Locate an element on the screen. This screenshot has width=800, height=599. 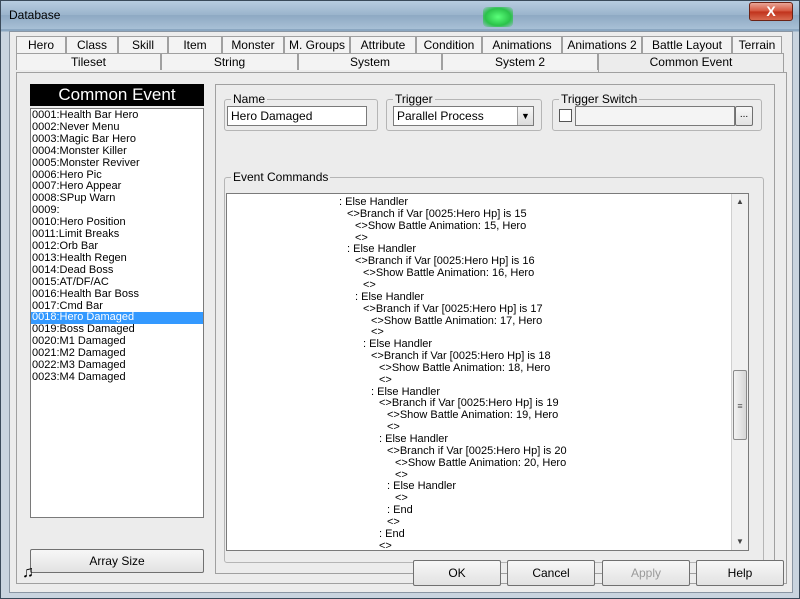
common-event-header: Common Event is located at coordinates (117, 95).